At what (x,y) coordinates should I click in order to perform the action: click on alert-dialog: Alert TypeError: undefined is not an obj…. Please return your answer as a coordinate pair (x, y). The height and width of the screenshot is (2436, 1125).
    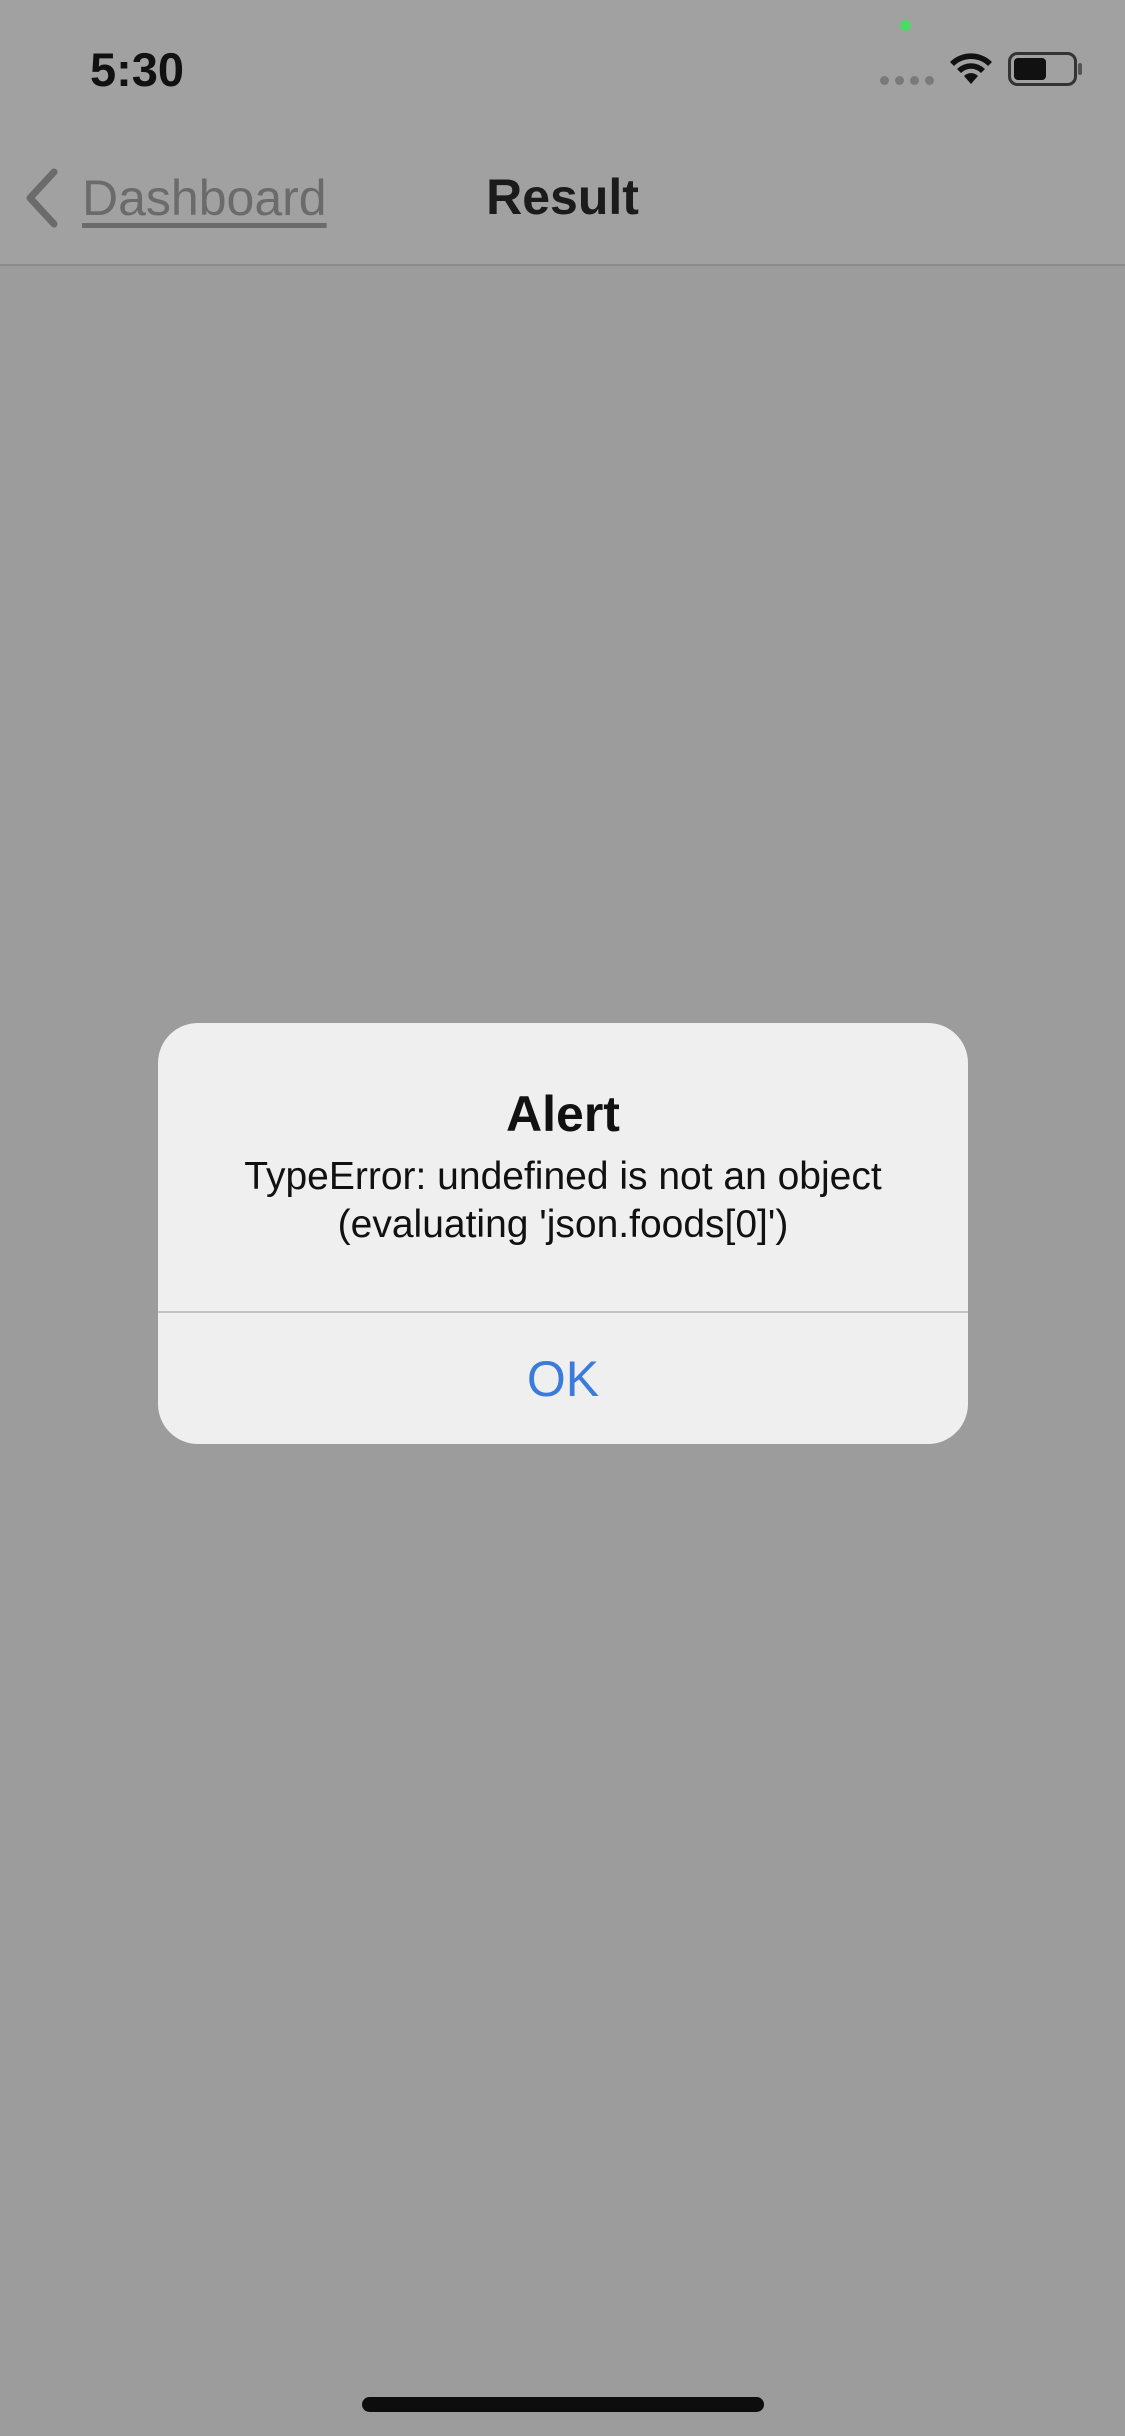
    Looking at the image, I should click on (563, 1233).